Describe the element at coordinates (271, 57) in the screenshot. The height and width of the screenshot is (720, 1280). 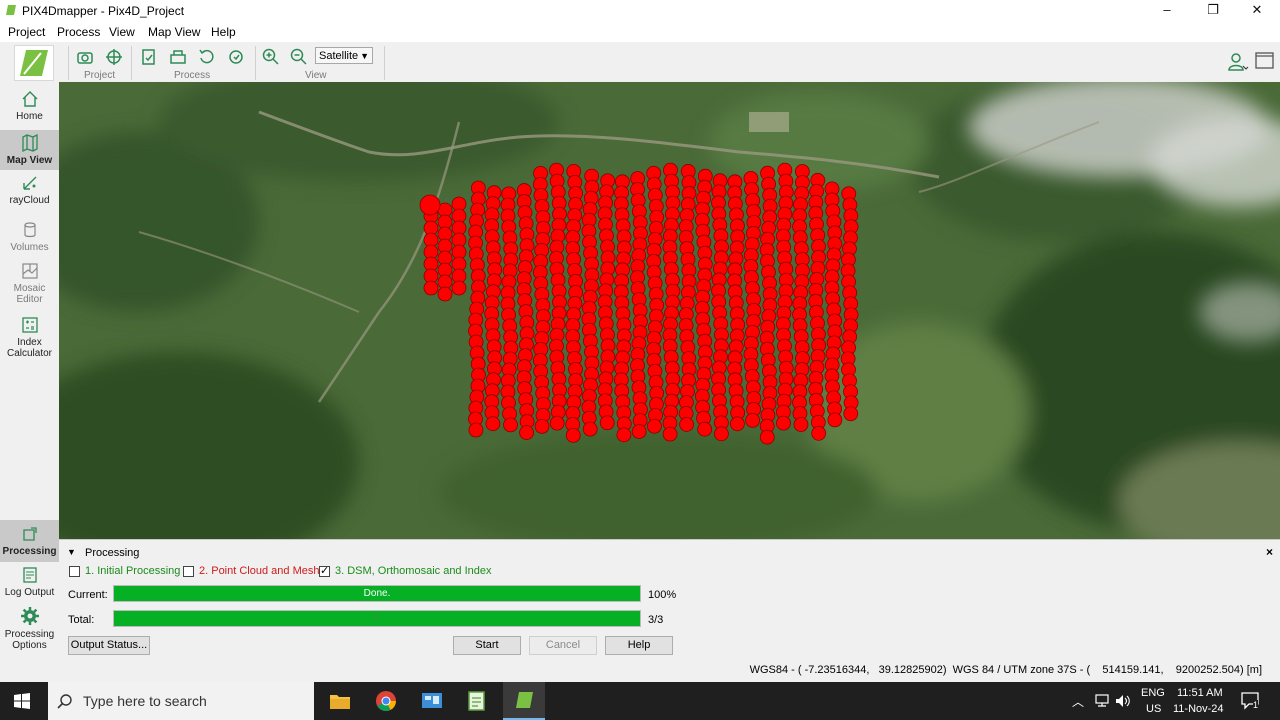
I see `zoom-in-icon` at that location.